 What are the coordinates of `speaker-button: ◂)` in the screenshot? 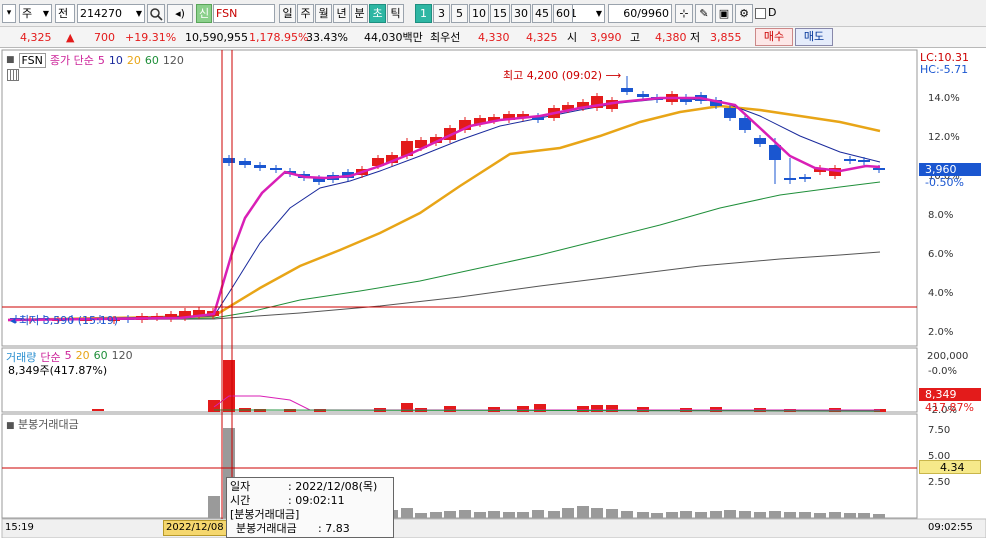 It's located at (180, 13).